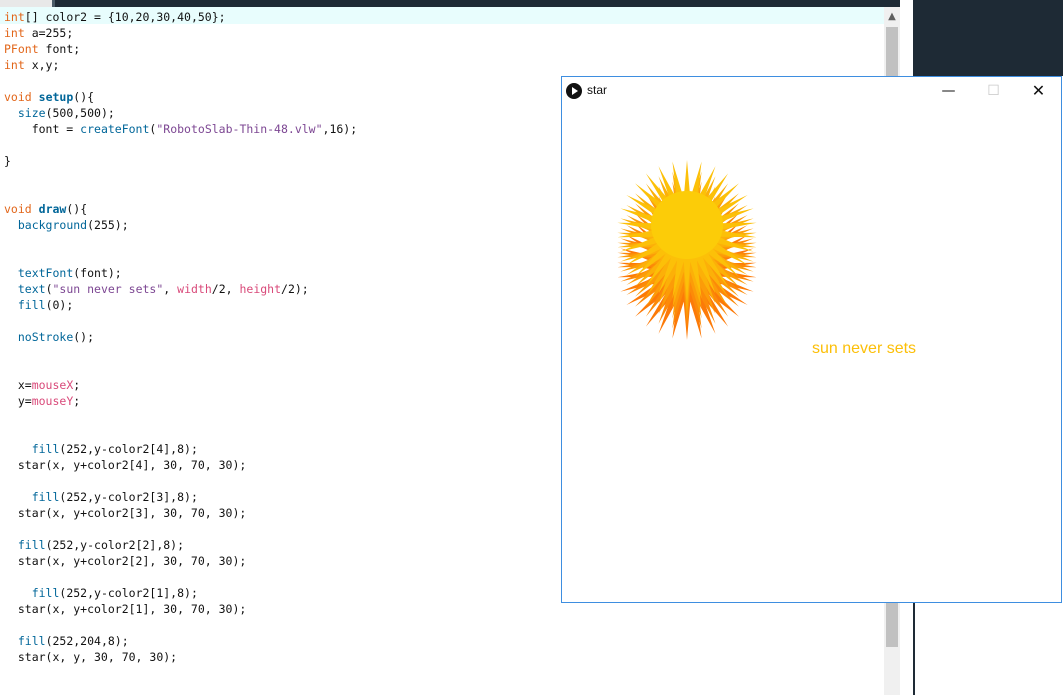  Describe the element at coordinates (32, 65) in the screenshot. I see `code-line: int x,y;` at that location.